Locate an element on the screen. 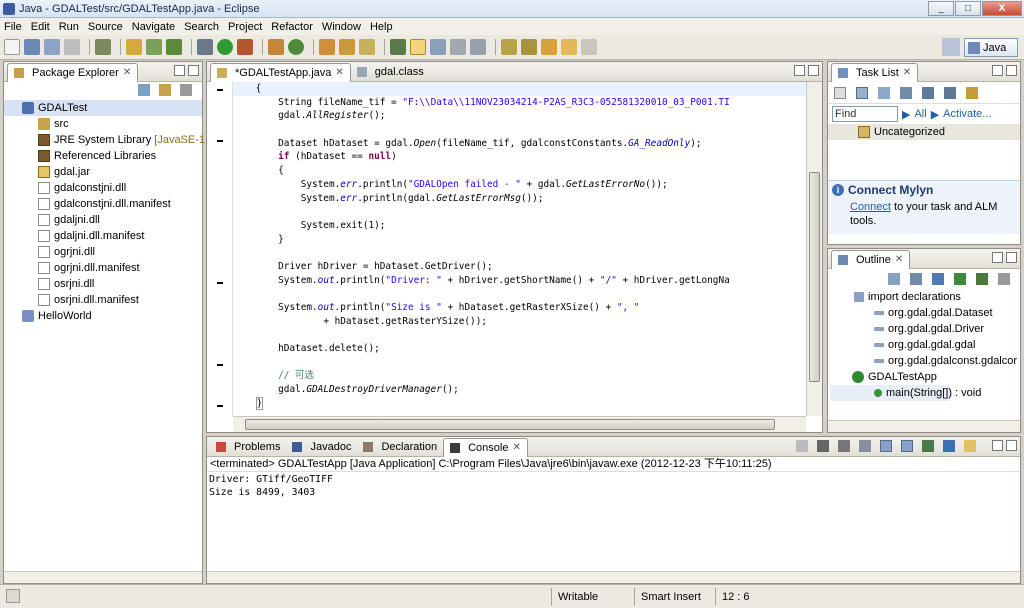 The width and height of the screenshot is (1024, 608). console-output: Driver: GTiff/GeoTIFF Size is 8499, 3403 is located at coordinates (271, 487).